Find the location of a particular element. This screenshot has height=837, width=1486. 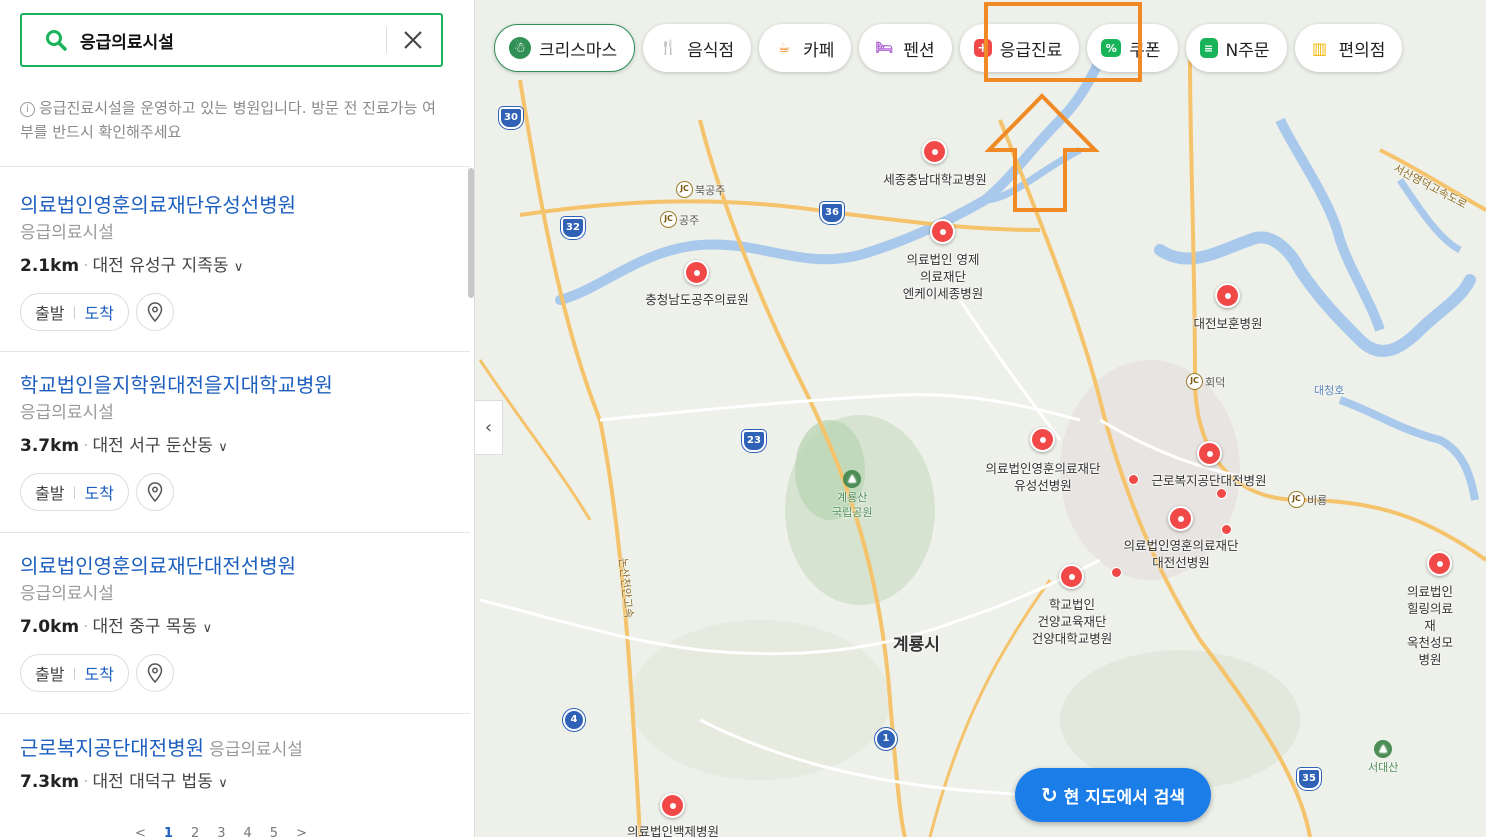

hospital-label: 학교법인 건양교육재단 건양대학교병원 is located at coordinates (1072, 621).